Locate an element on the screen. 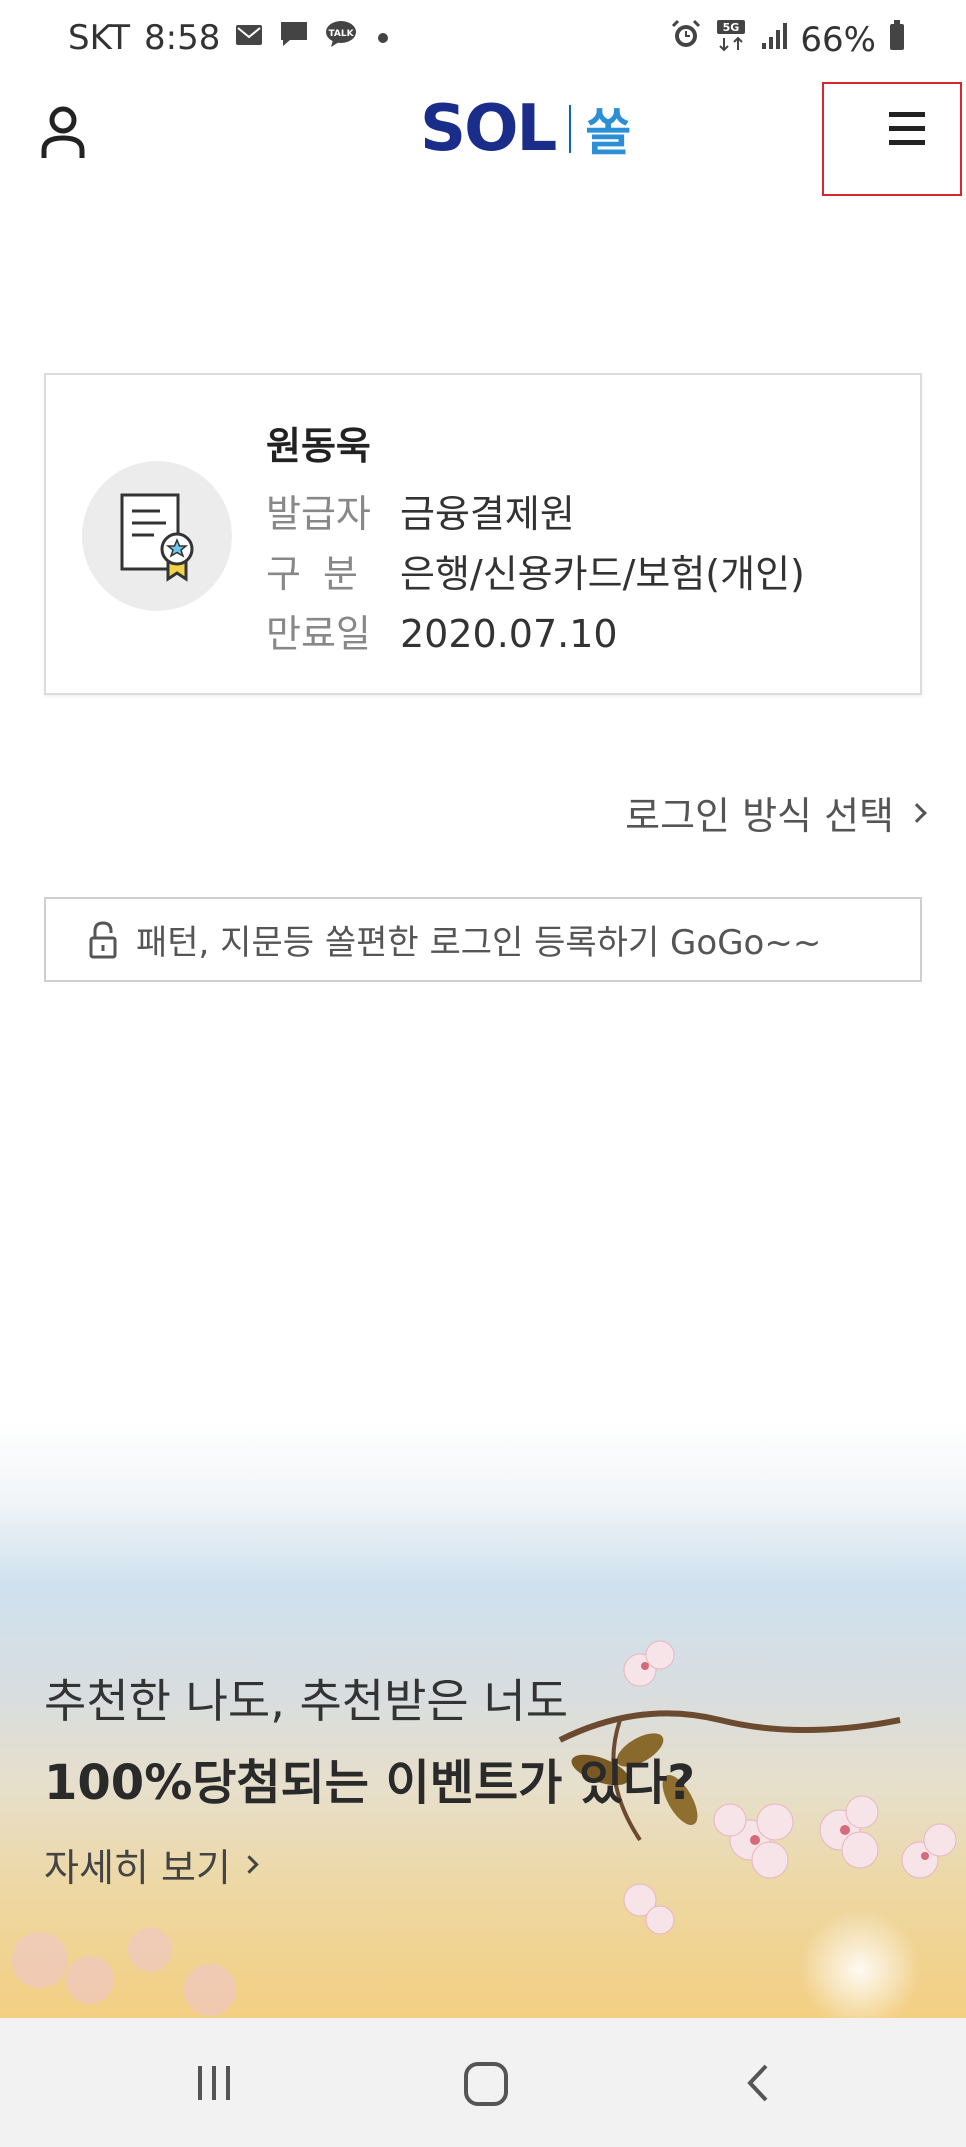 The width and height of the screenshot is (966, 2147). recent-apps-icon is located at coordinates (214, 2083).